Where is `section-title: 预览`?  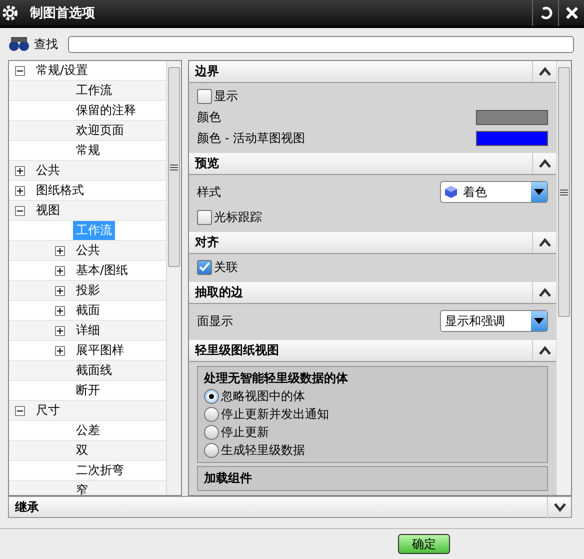 section-title: 预览 is located at coordinates (207, 163).